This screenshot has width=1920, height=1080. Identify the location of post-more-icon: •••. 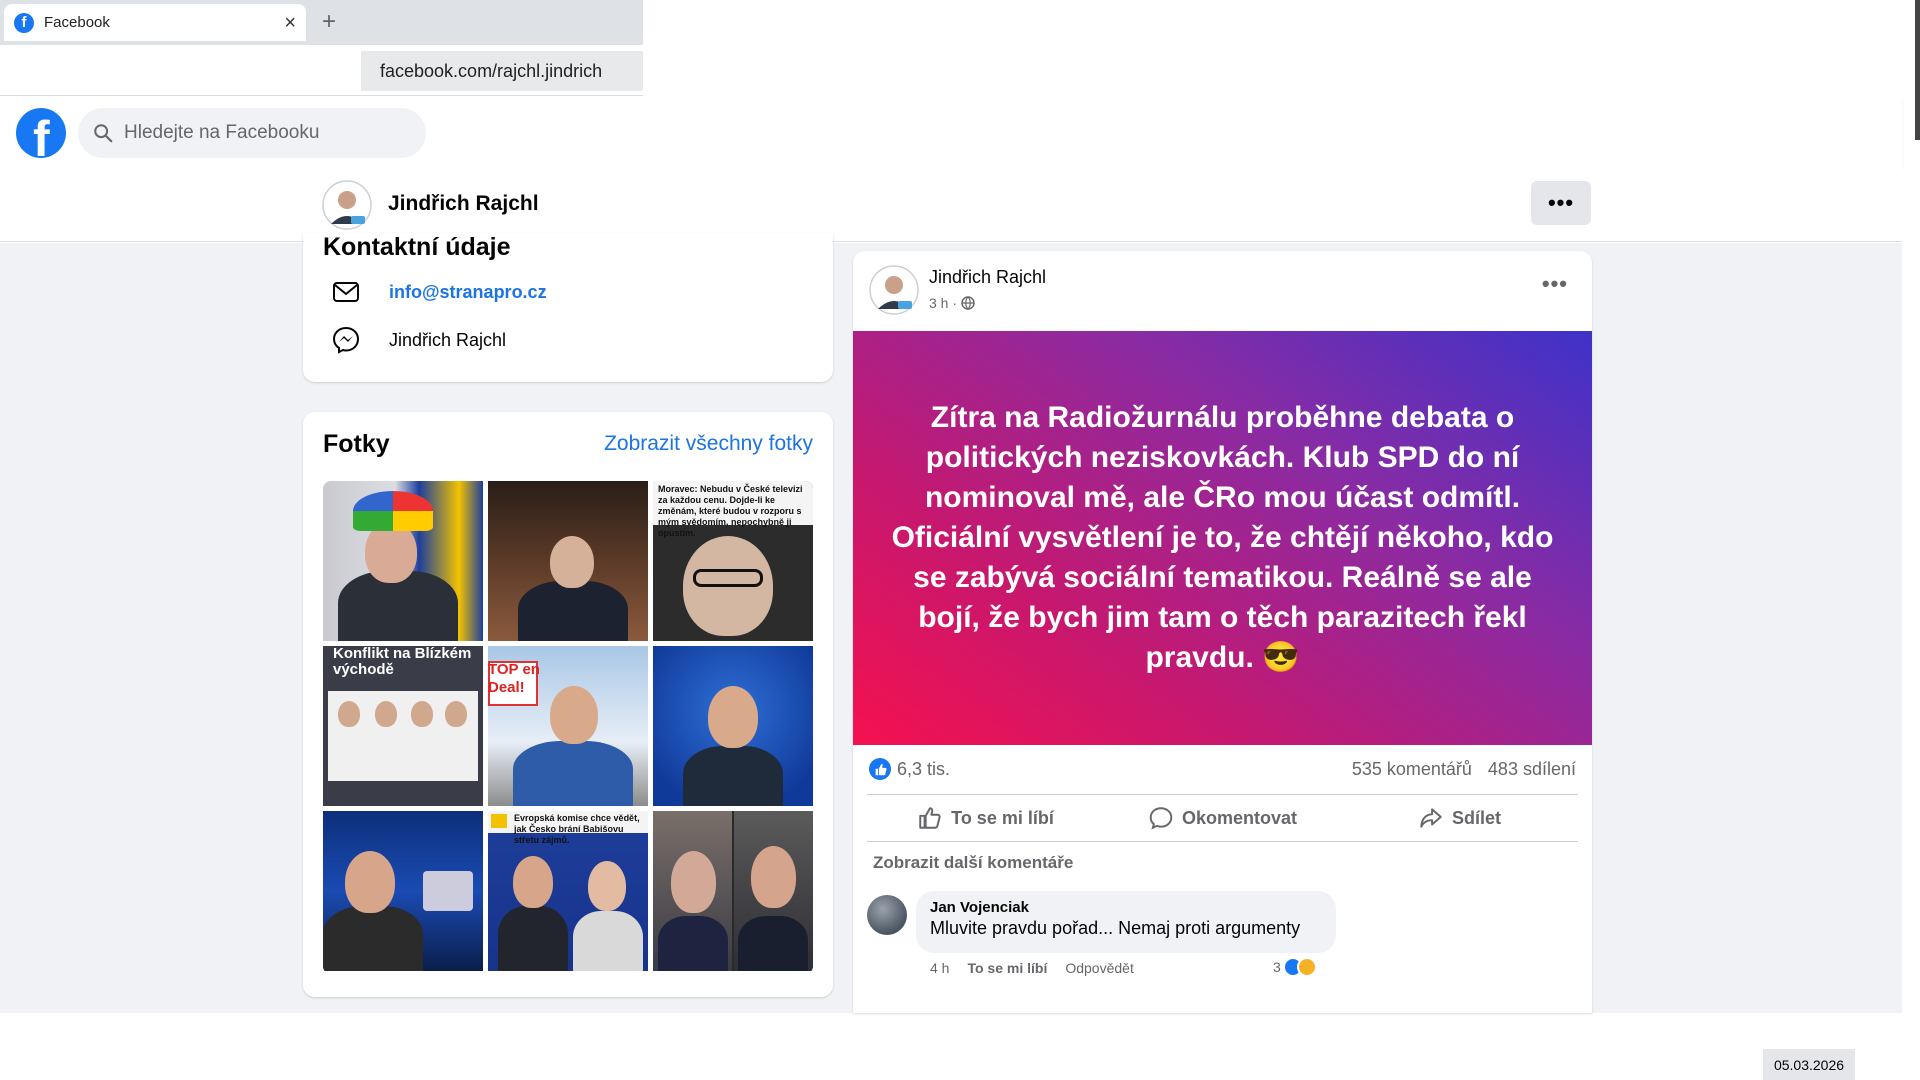
(1555, 284).